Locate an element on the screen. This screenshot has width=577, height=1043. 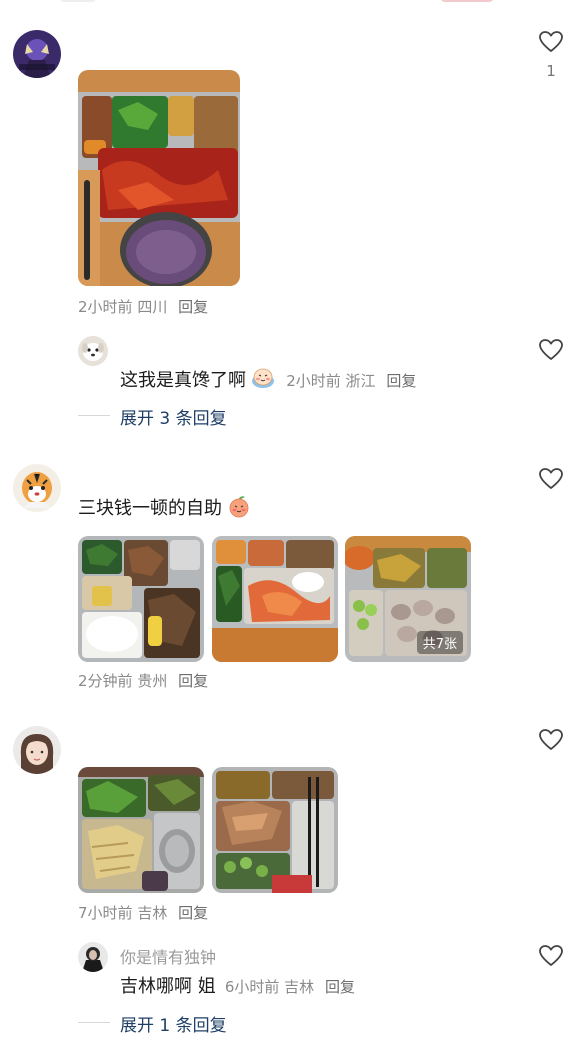
comment-meta: 2小时前 四川 回复 is located at coordinates (143, 306).